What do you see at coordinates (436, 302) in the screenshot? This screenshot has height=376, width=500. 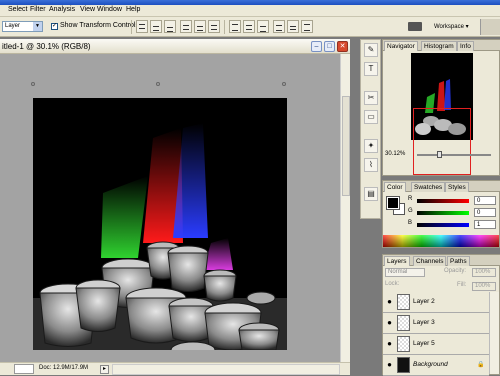 I see `layer-row: ● Layer 2` at bounding box center [436, 302].